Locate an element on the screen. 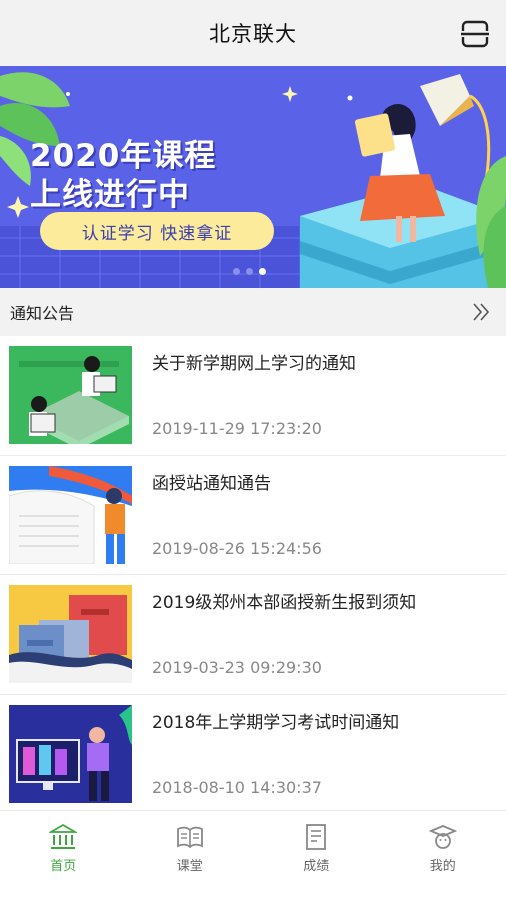 This screenshot has height=900, width=506. book-icon is located at coordinates (189, 837).